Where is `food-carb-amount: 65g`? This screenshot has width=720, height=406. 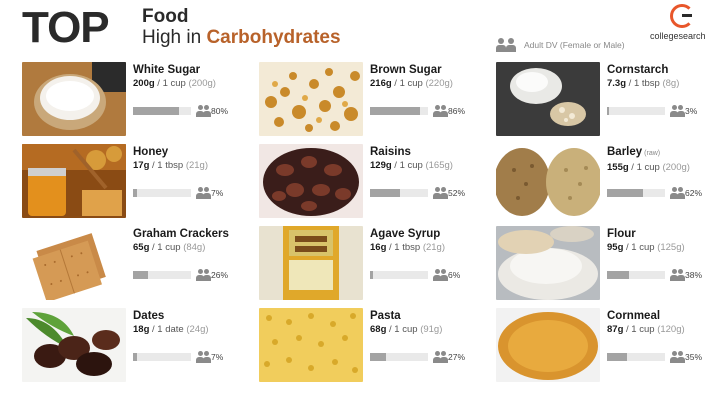 food-carb-amount: 65g is located at coordinates (141, 247).